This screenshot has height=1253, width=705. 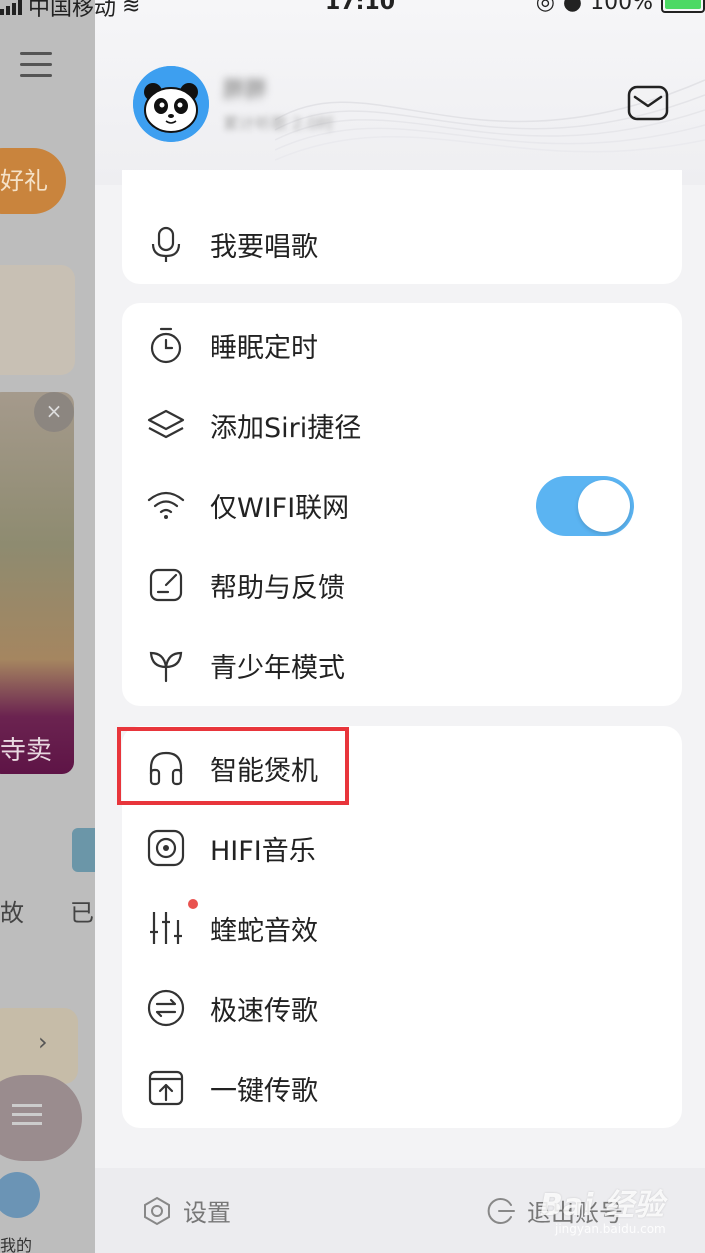 What do you see at coordinates (12, 913) in the screenshot?
I see `background-text: 故` at bounding box center [12, 913].